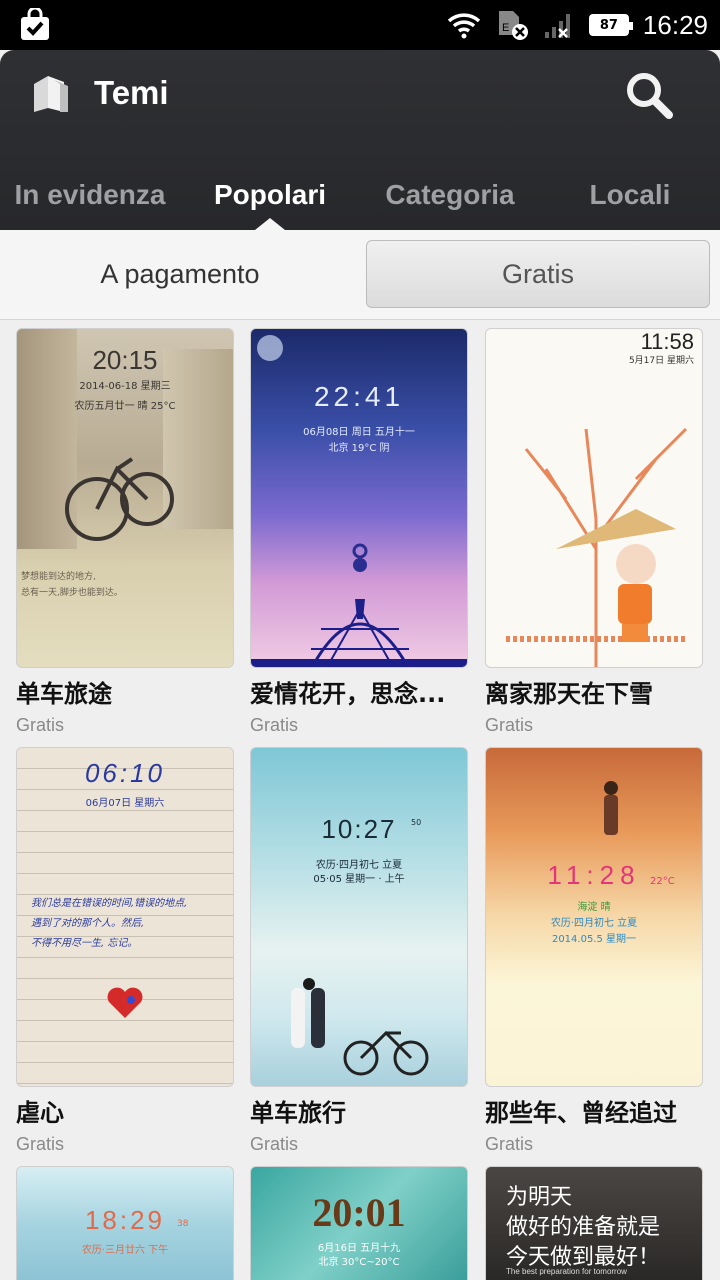  What do you see at coordinates (583, 1227) in the screenshot?
I see `theme-quote: 做好的准备就是` at bounding box center [583, 1227].